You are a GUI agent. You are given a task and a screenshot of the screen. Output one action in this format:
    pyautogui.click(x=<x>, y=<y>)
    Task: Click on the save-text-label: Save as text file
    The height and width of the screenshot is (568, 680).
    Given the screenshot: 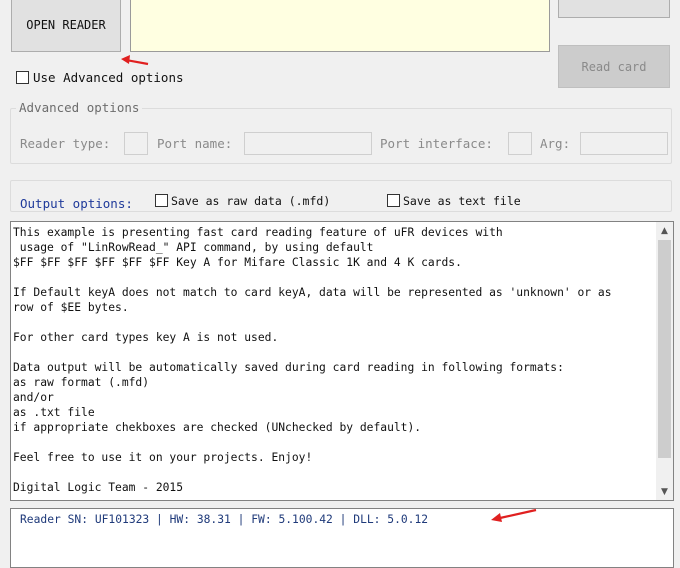 What is the action you would take?
    pyautogui.click(x=462, y=201)
    